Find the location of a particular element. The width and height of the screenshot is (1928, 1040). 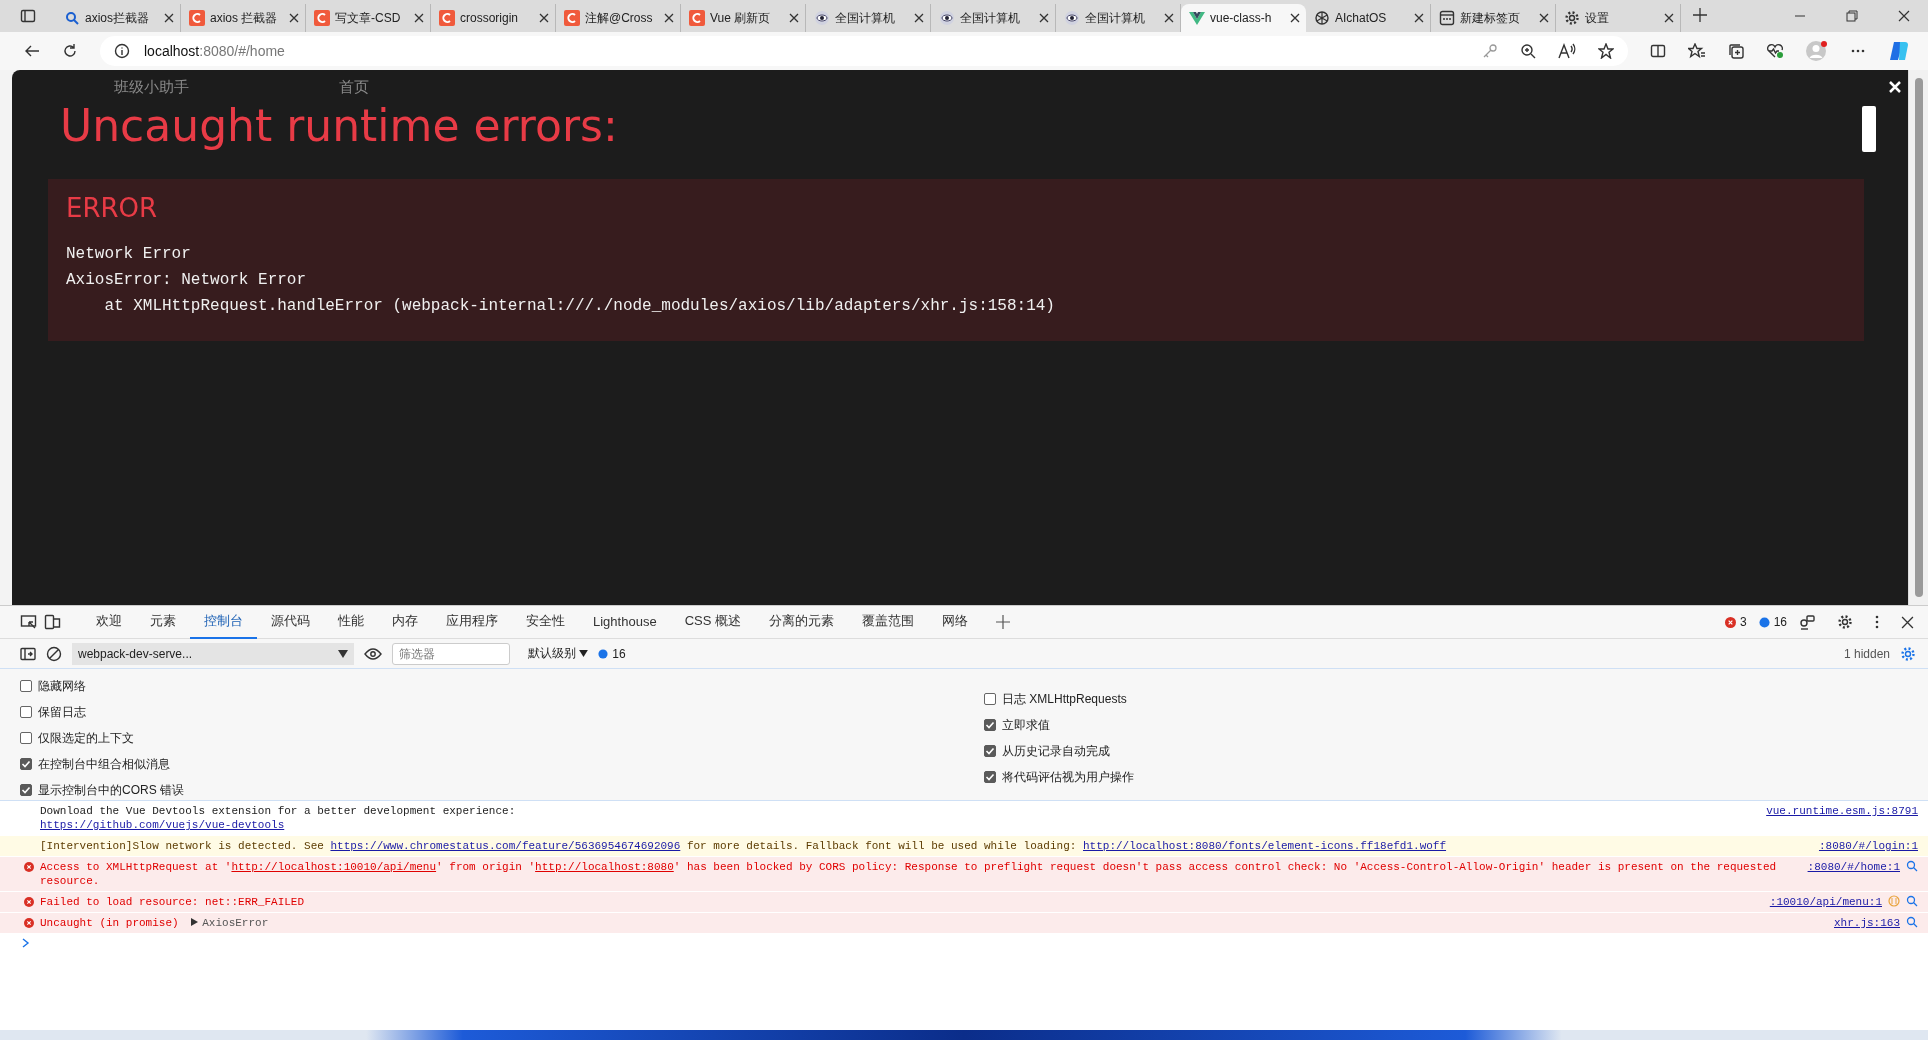

scrollbar is located at coordinates (1869, 129).